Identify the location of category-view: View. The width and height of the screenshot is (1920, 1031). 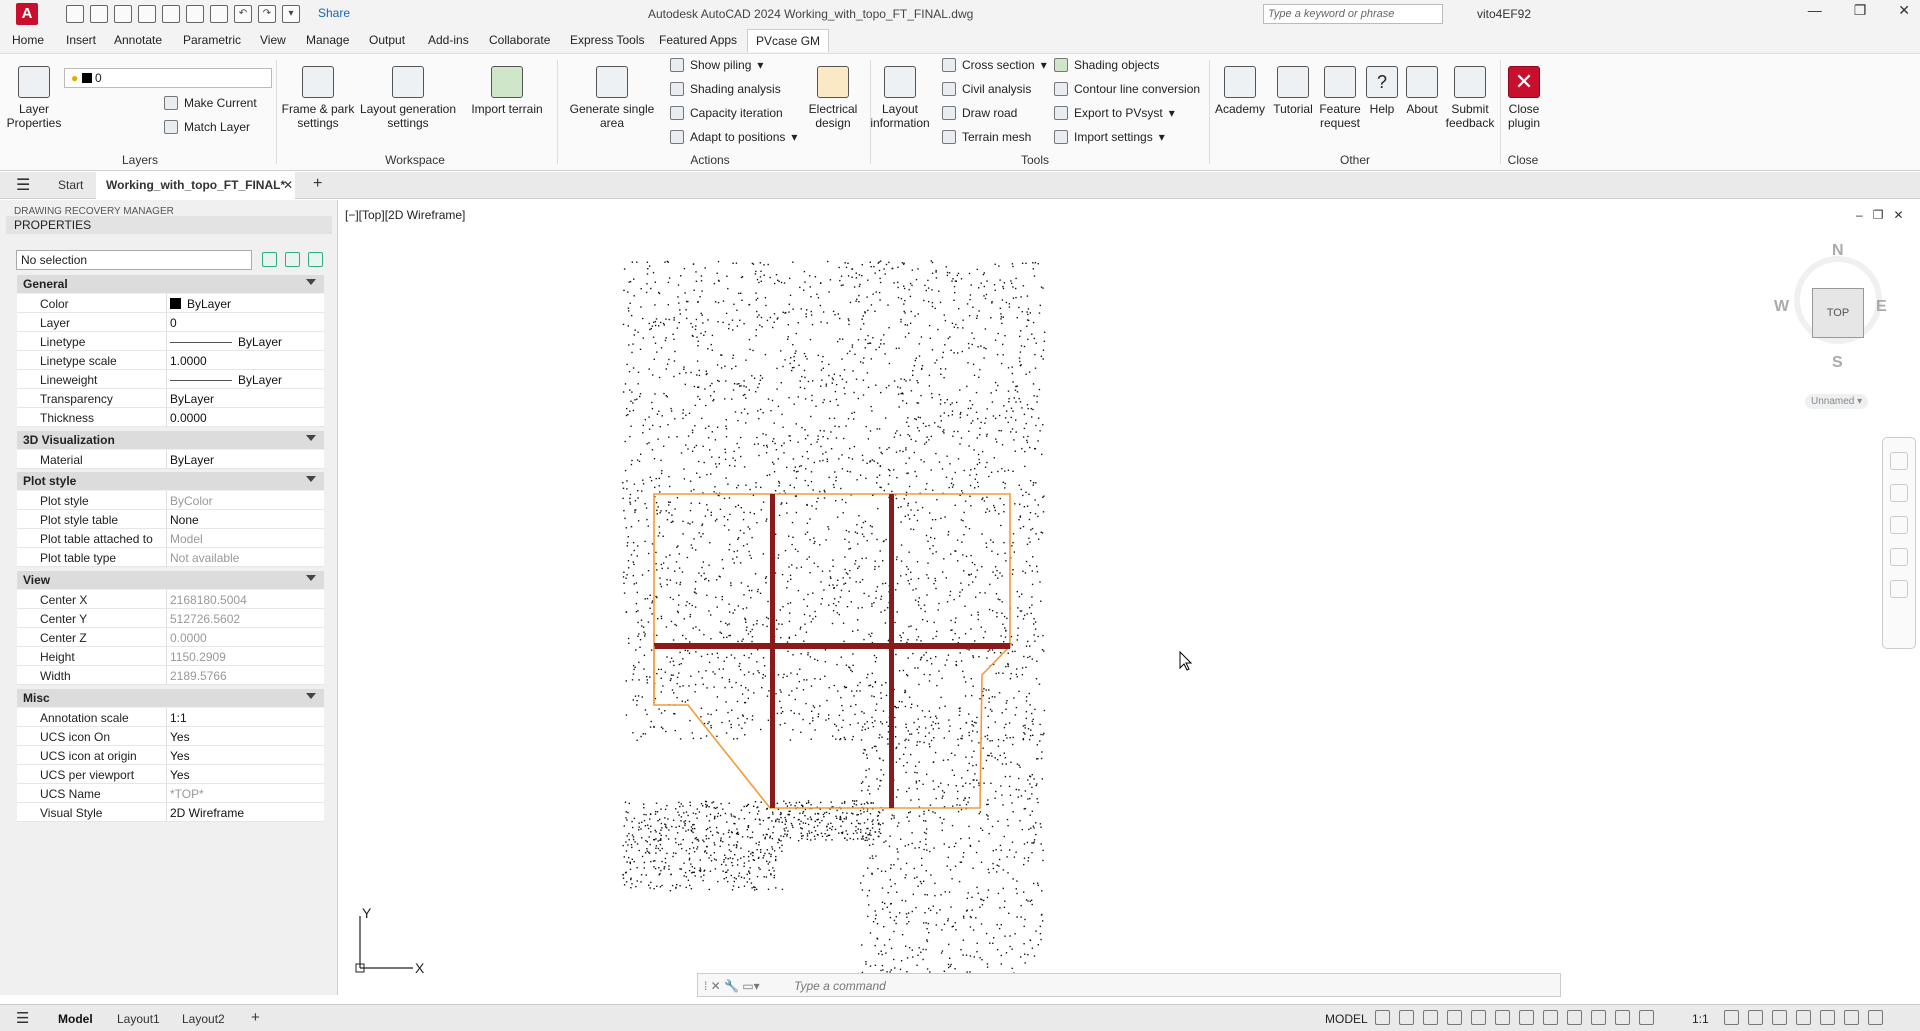
(170, 580).